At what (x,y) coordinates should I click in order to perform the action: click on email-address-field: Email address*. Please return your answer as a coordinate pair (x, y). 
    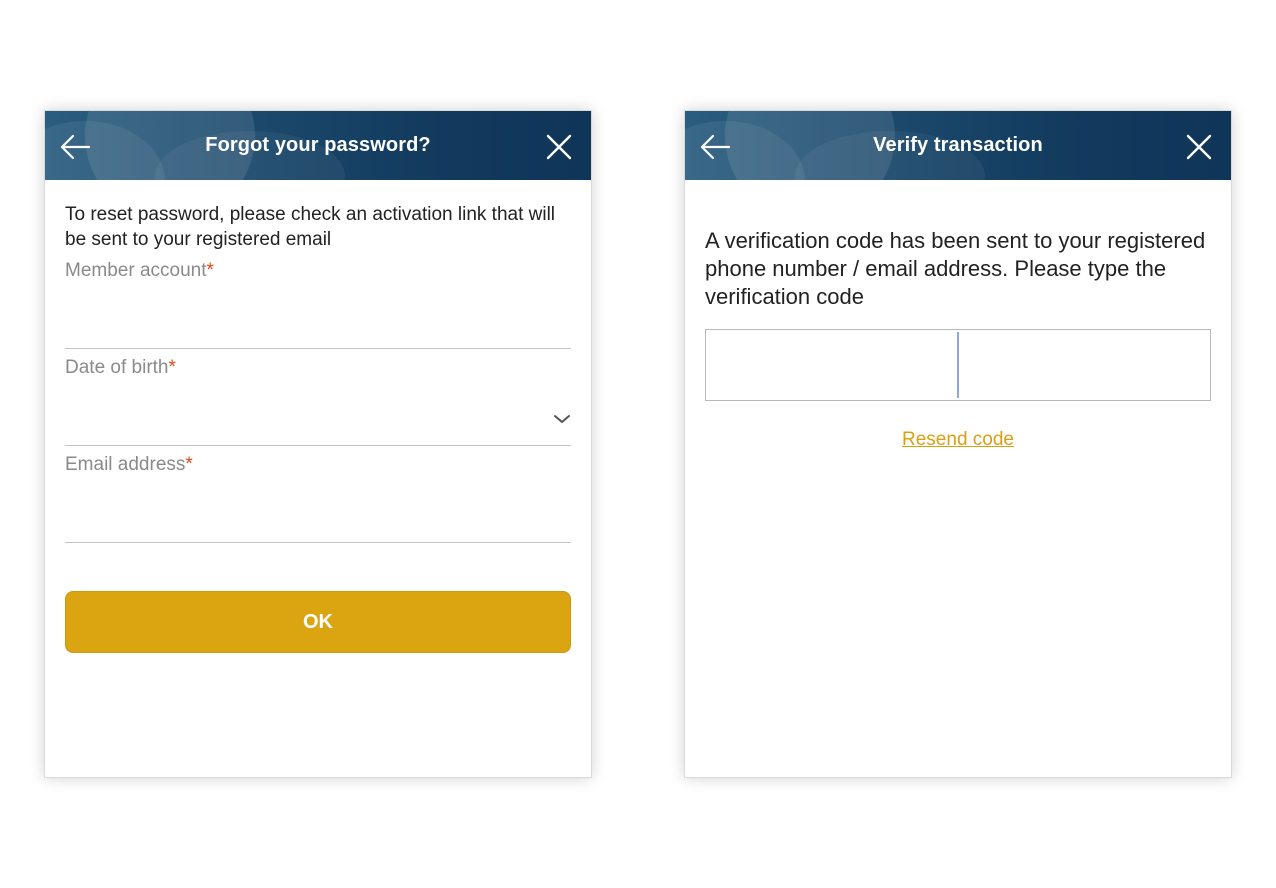
    Looking at the image, I should click on (318, 494).